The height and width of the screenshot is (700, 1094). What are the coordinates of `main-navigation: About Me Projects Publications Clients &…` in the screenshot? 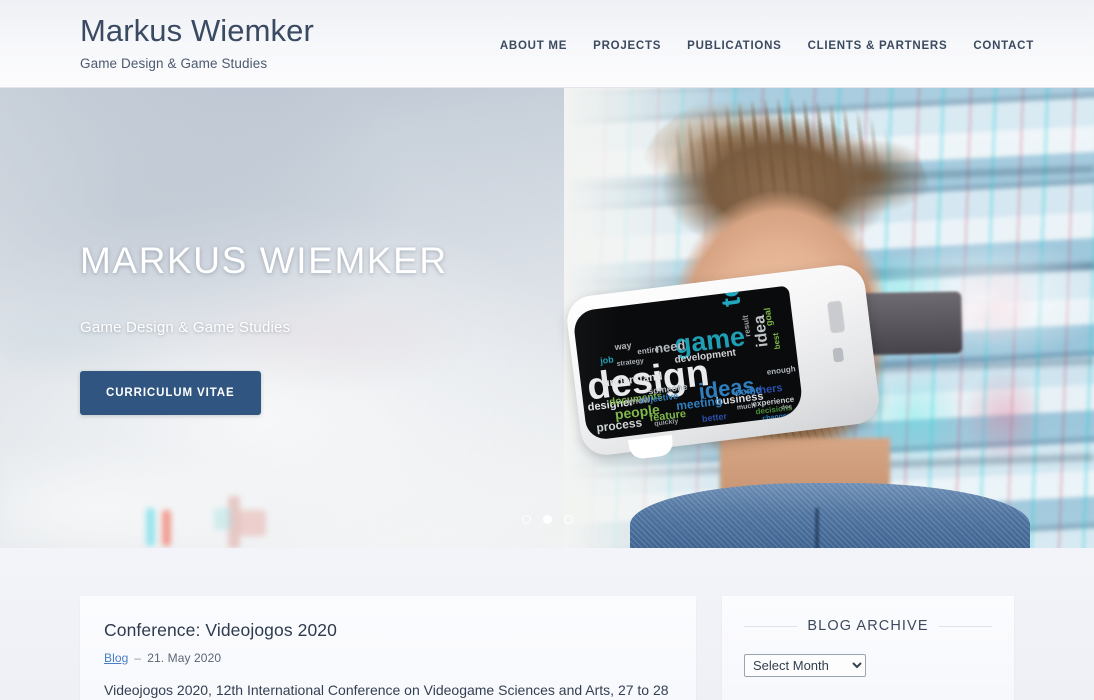 It's located at (767, 46).